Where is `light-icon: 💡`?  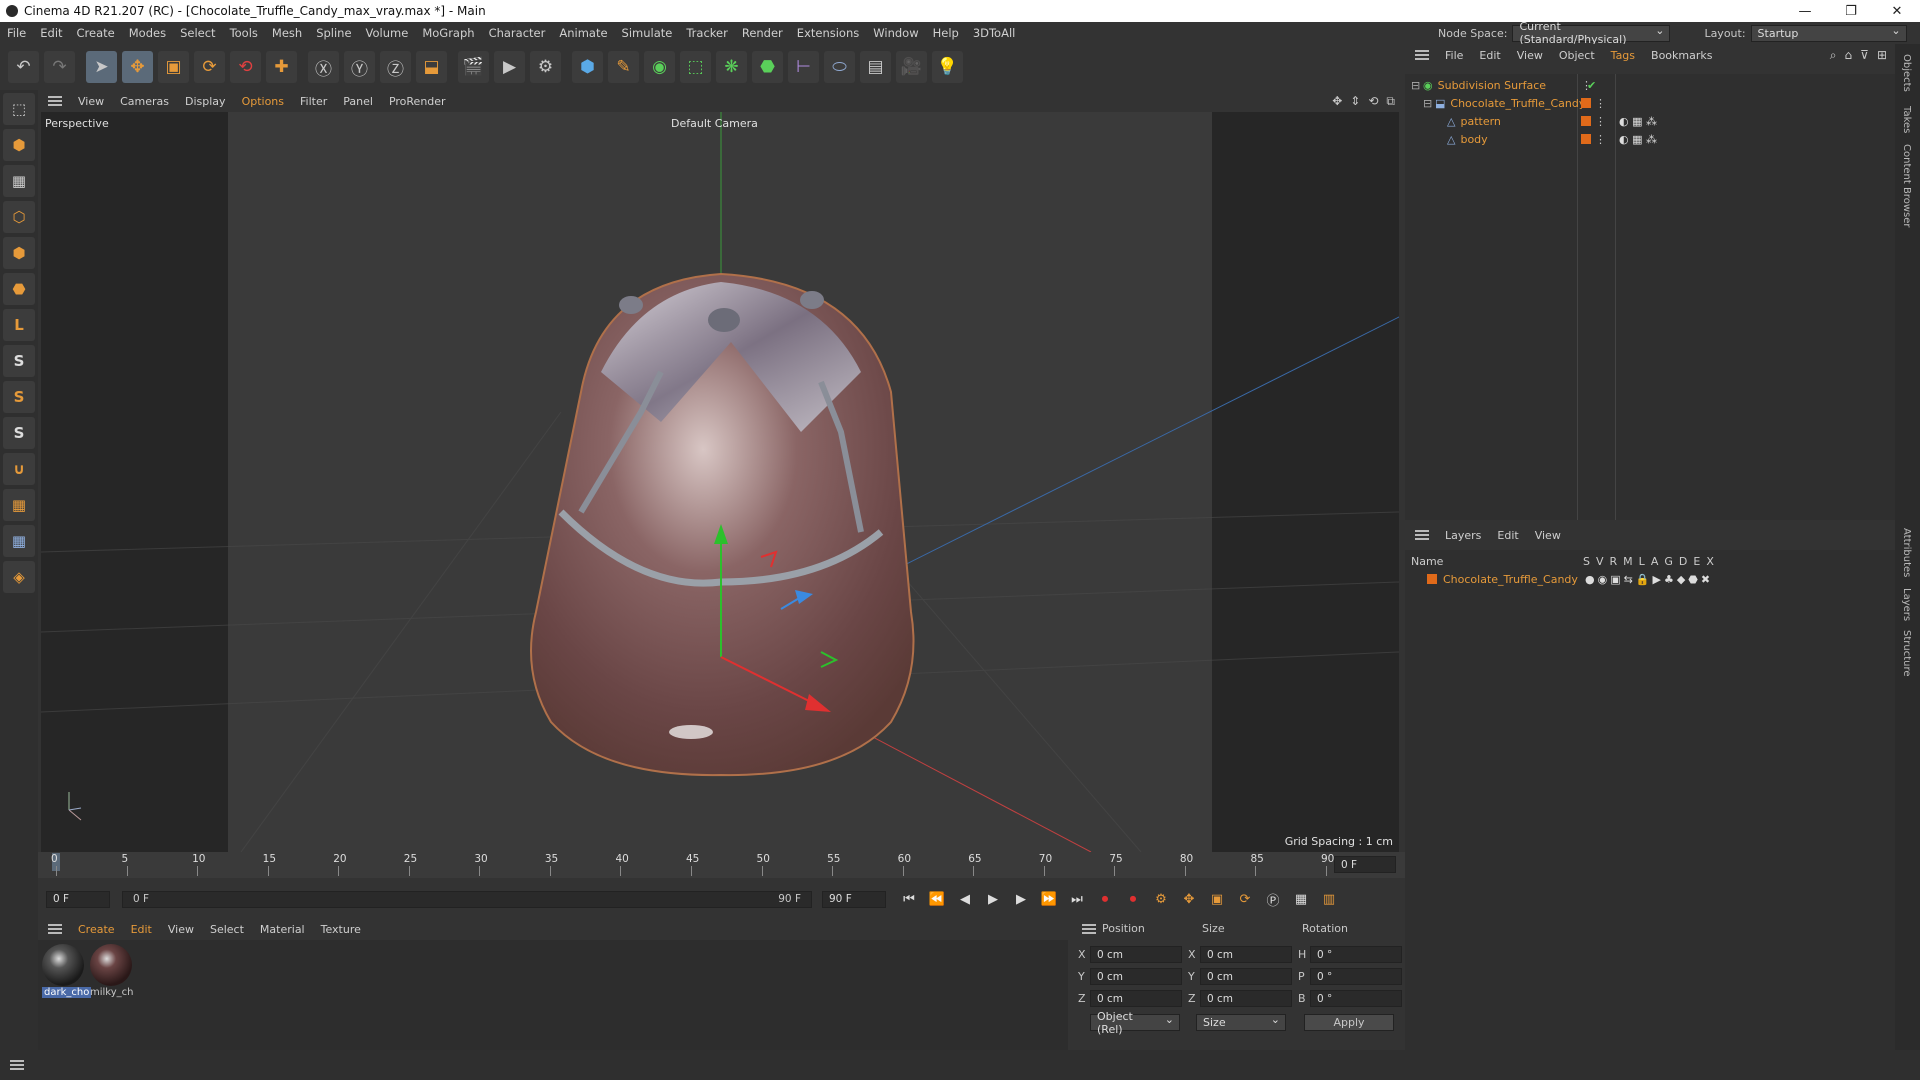 light-icon: 💡 is located at coordinates (947, 67).